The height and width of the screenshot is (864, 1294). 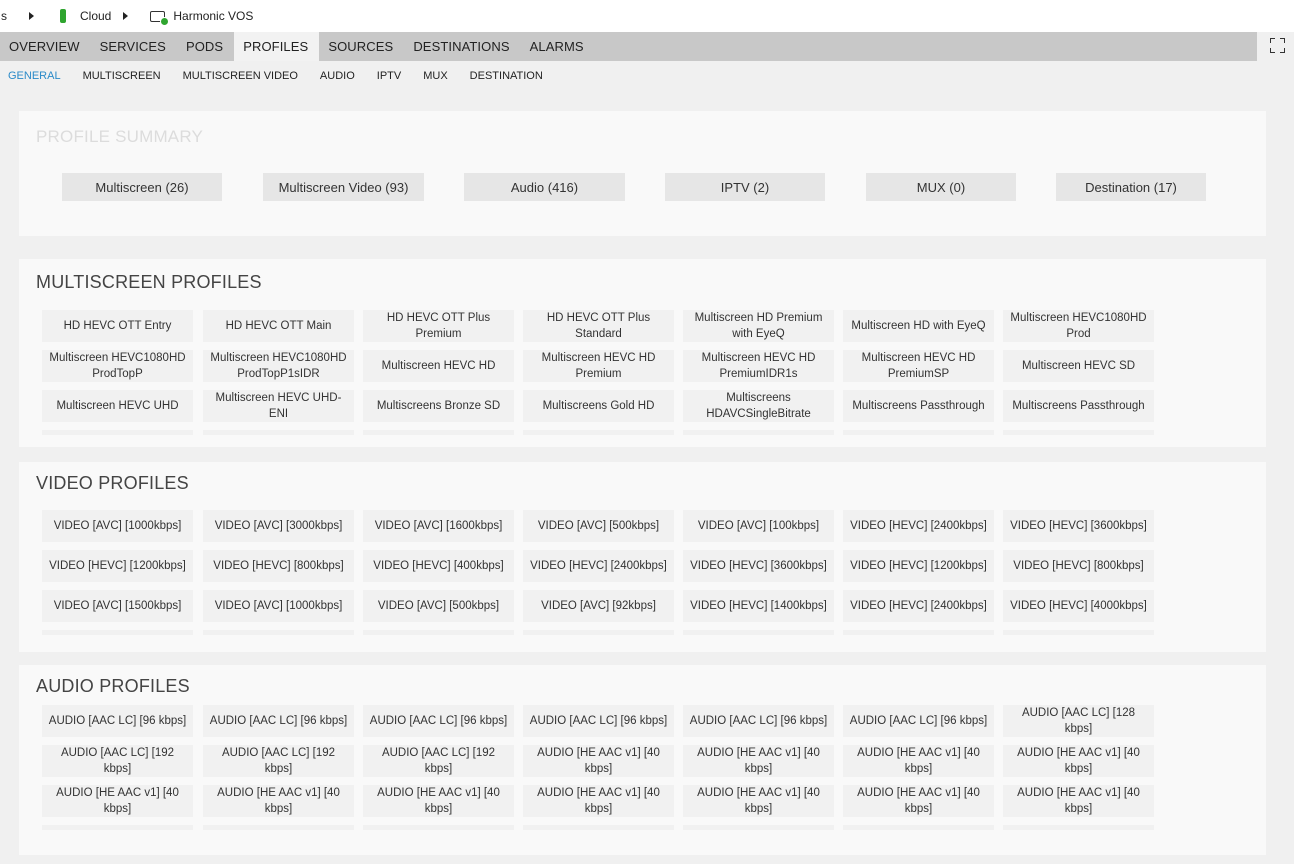 What do you see at coordinates (117, 566) in the screenshot?
I see `video-profile-item: VIDEO [HEVC] [1200kbps]` at bounding box center [117, 566].